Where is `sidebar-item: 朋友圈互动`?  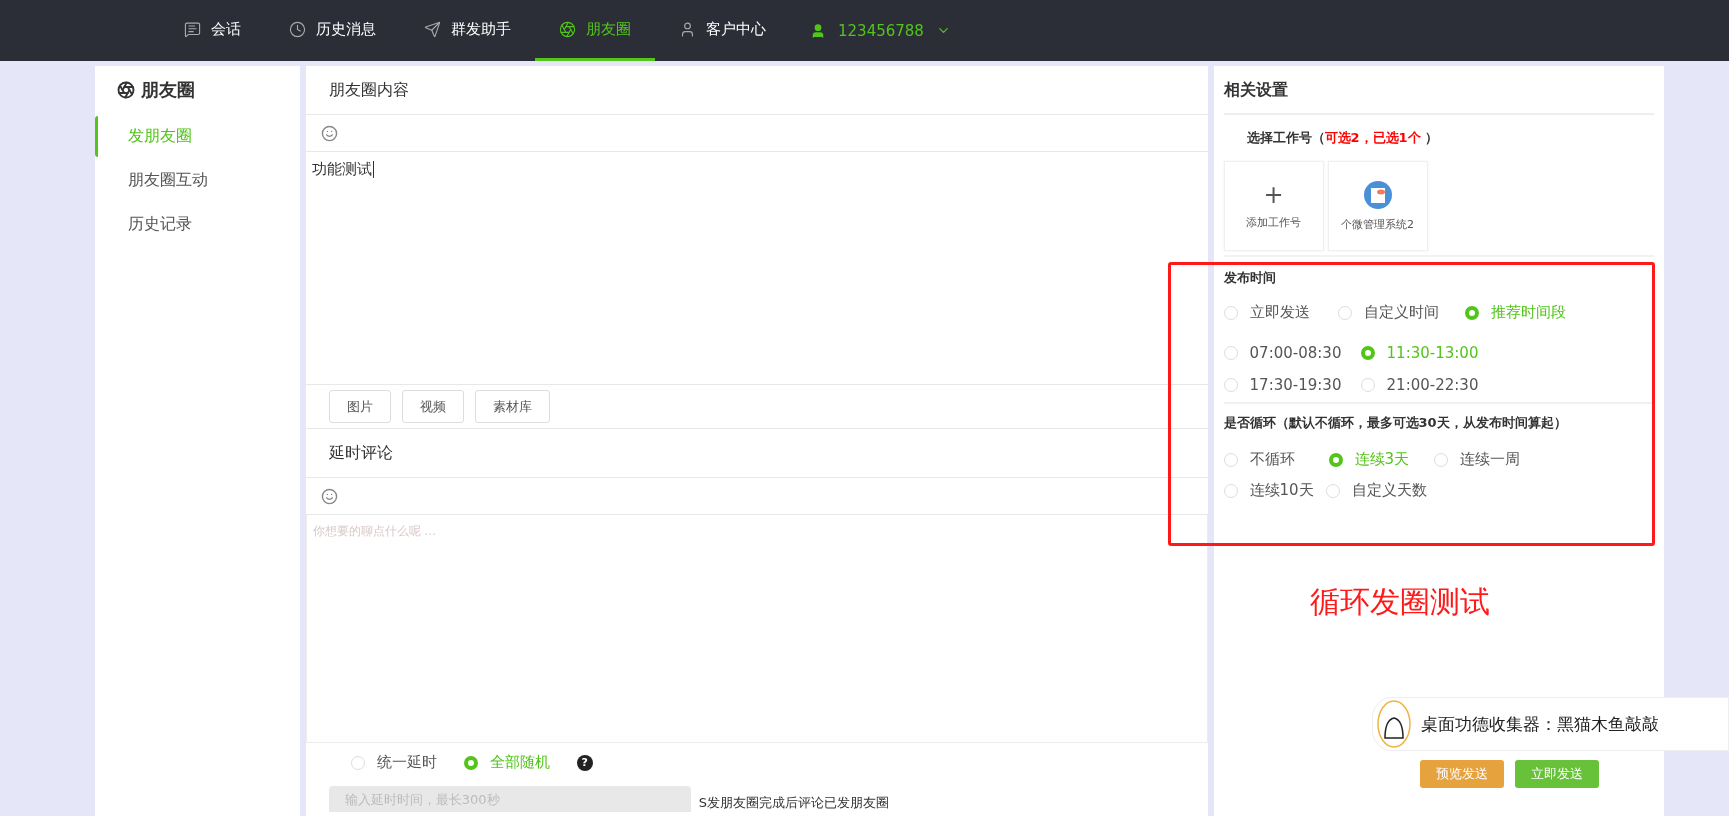
sidebar-item: 朋友圈互动 is located at coordinates (197, 180).